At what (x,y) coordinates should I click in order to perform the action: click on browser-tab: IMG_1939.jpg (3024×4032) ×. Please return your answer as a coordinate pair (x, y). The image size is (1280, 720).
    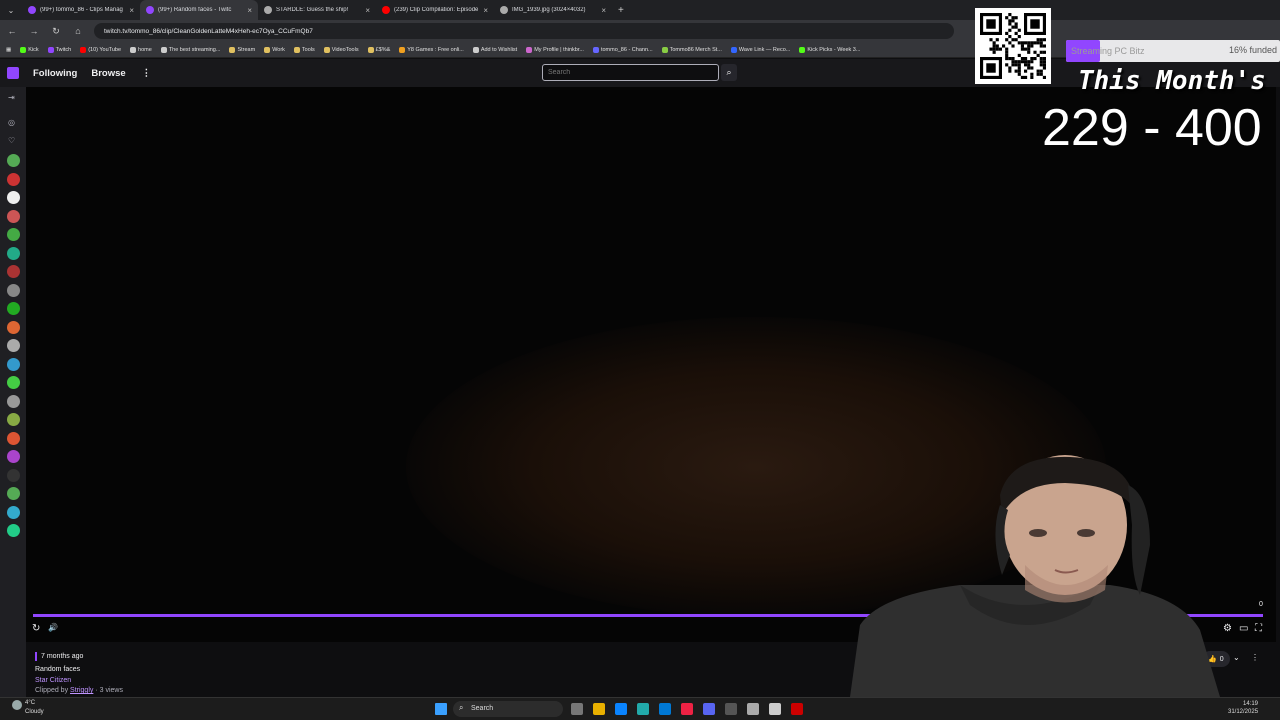
    Looking at the image, I should click on (553, 10).